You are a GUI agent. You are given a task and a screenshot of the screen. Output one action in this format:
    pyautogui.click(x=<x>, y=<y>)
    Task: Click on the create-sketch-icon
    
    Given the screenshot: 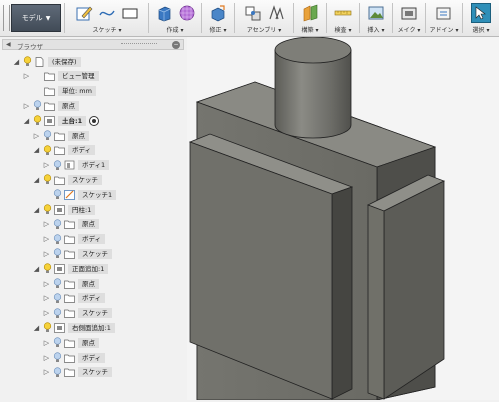 What is the action you would take?
    pyautogui.click(x=84, y=13)
    